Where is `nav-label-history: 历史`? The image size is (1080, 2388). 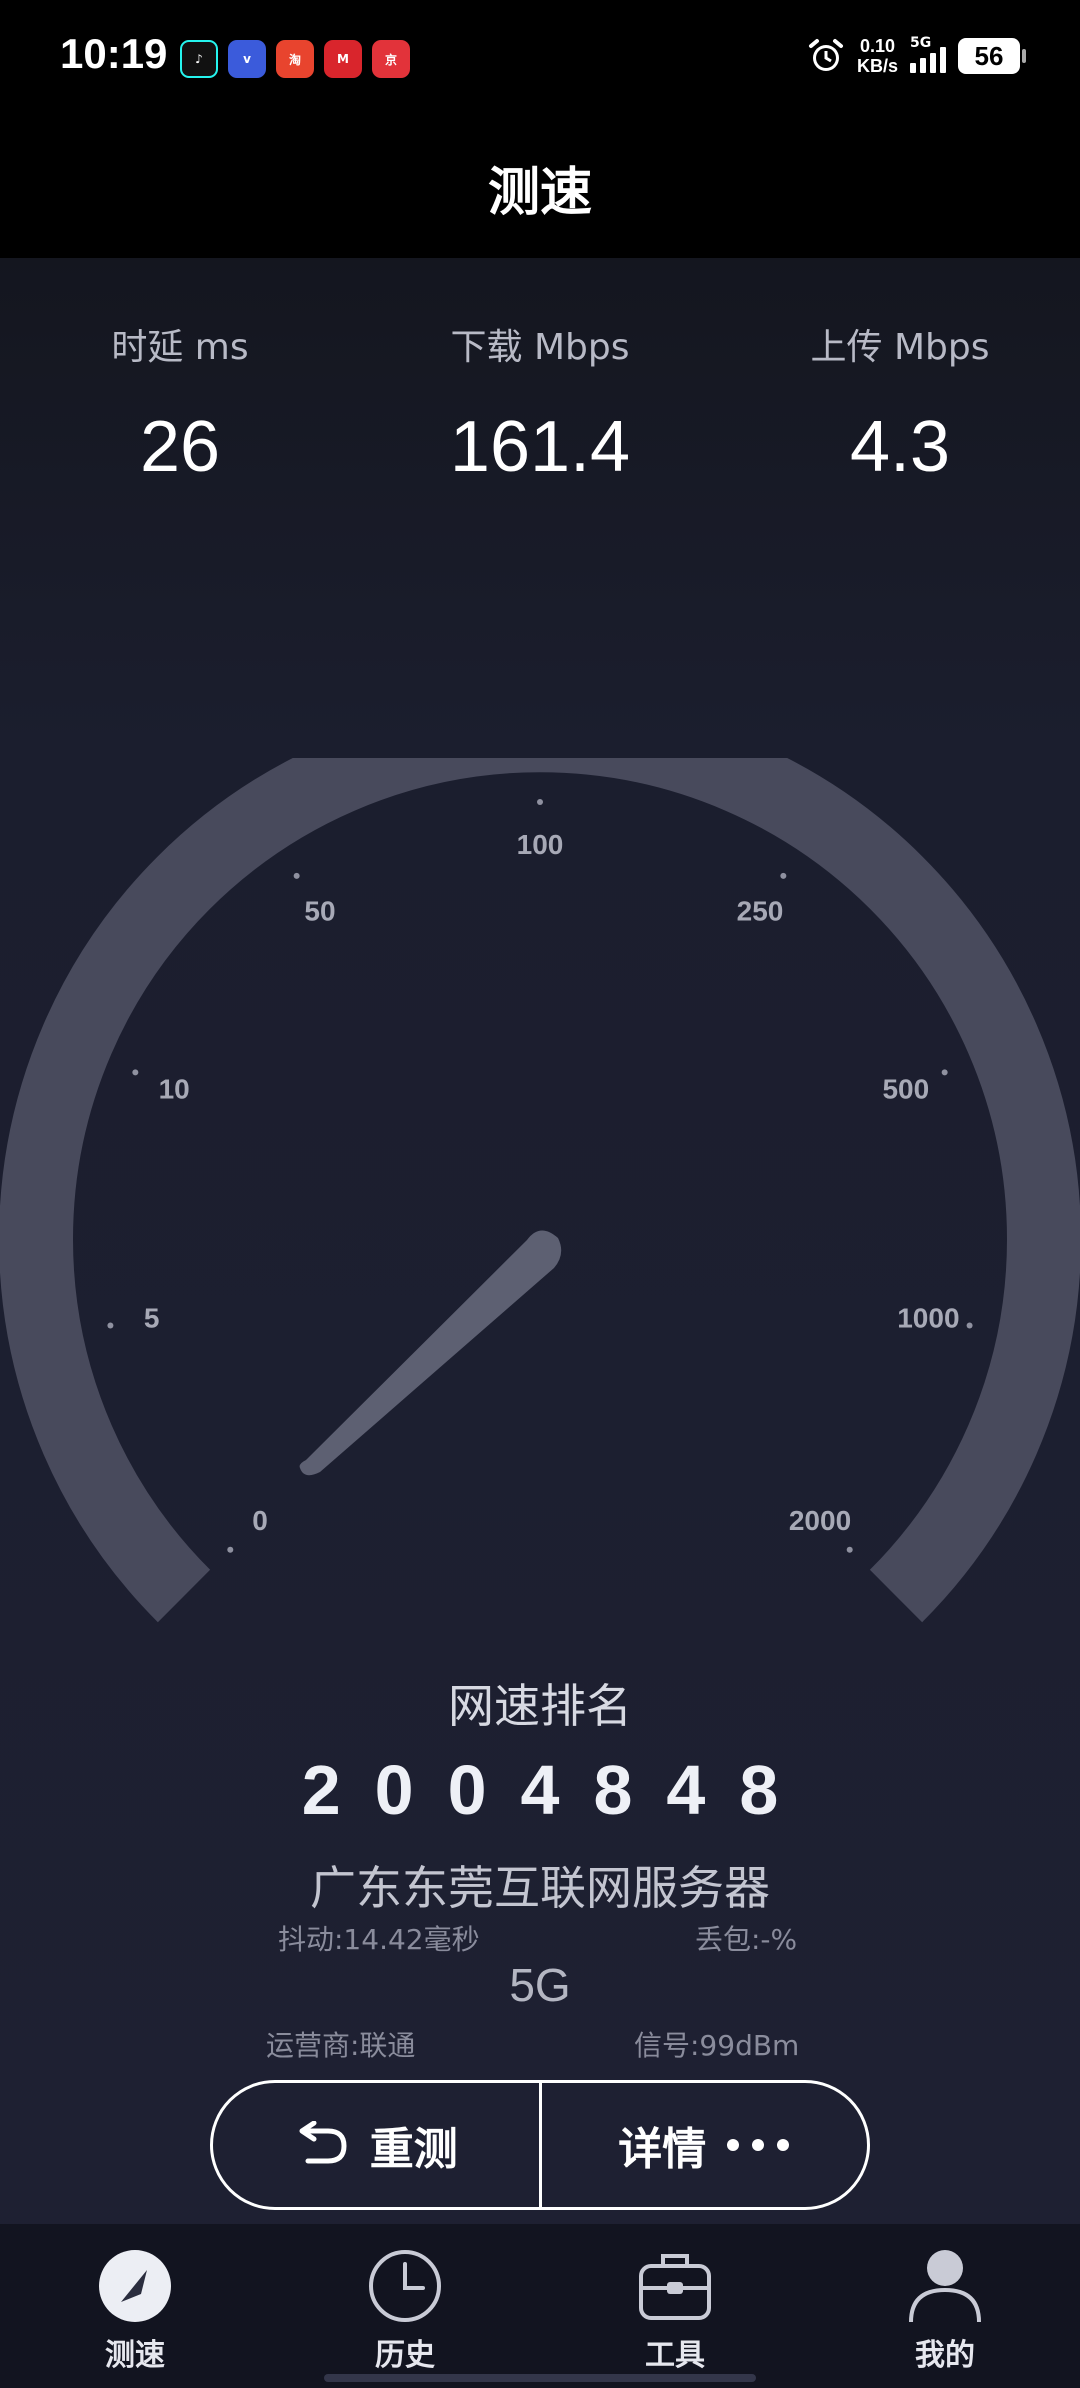
nav-label-history: 历史 is located at coordinates (405, 2355).